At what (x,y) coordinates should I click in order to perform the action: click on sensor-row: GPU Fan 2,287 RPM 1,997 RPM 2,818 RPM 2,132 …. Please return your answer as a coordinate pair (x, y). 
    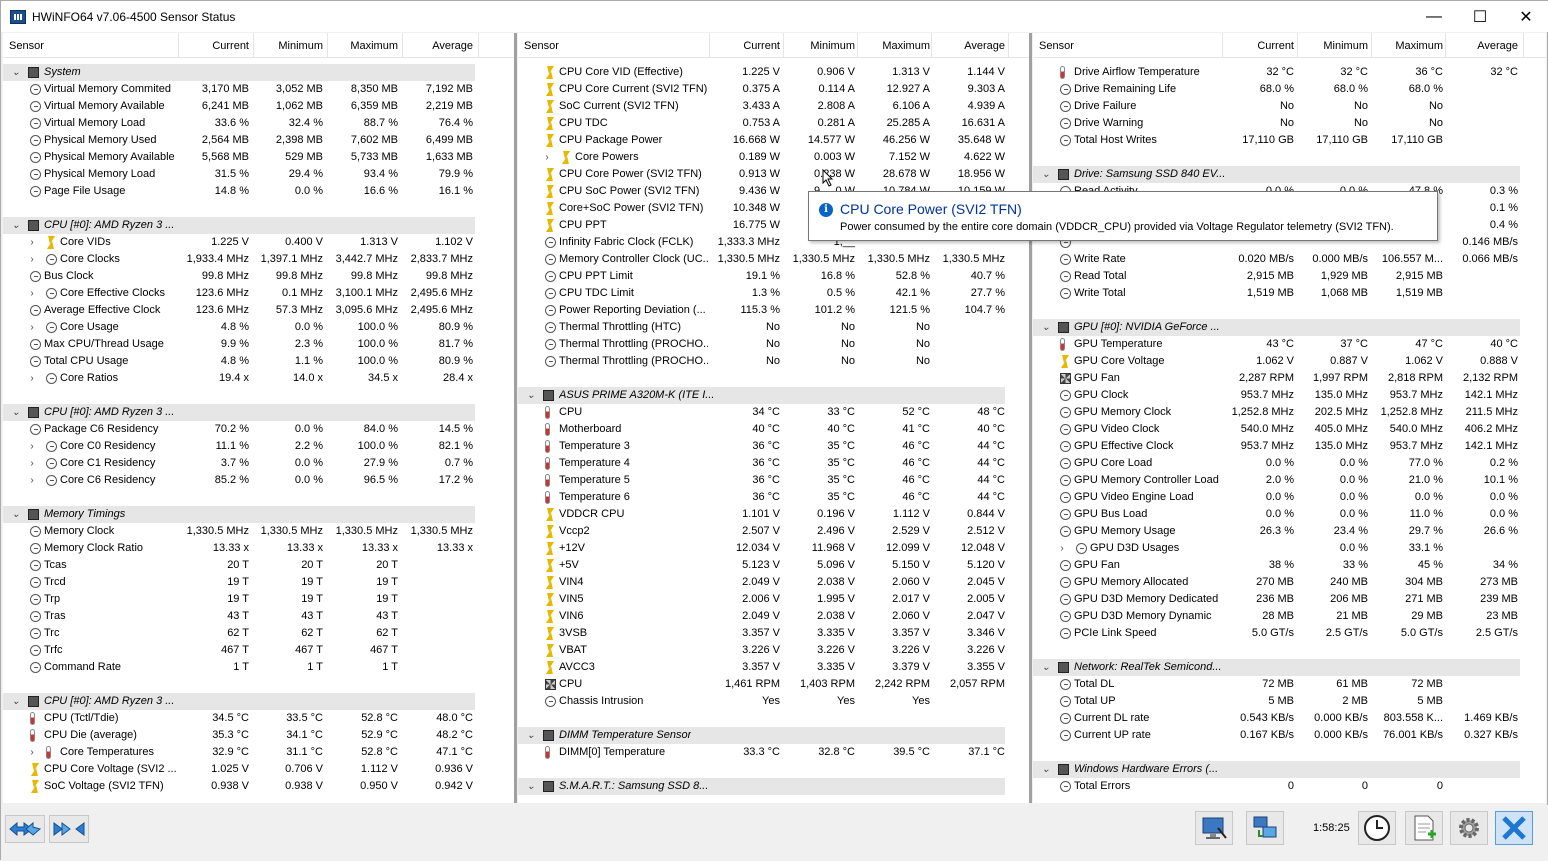
    Looking at the image, I should click on (1289, 378).